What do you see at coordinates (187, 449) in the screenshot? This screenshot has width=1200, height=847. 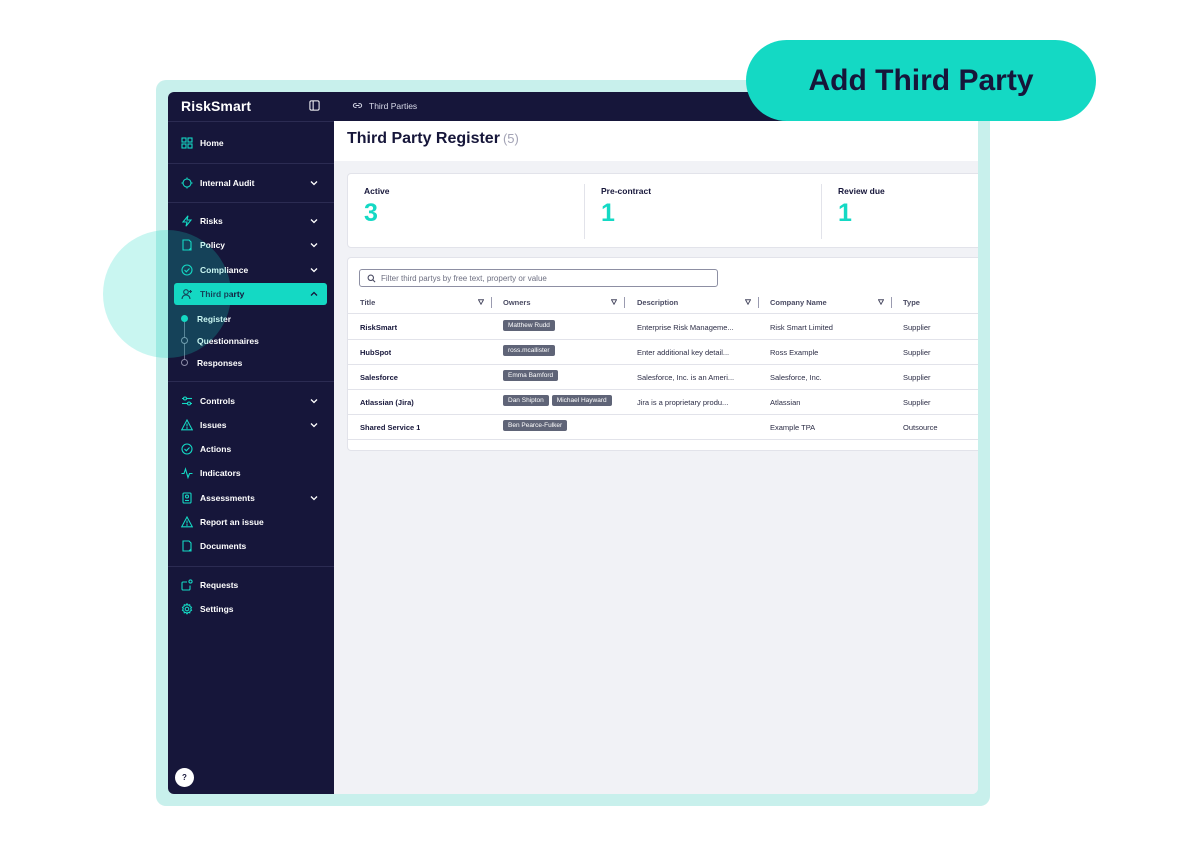 I see `check-circle-icon` at bounding box center [187, 449].